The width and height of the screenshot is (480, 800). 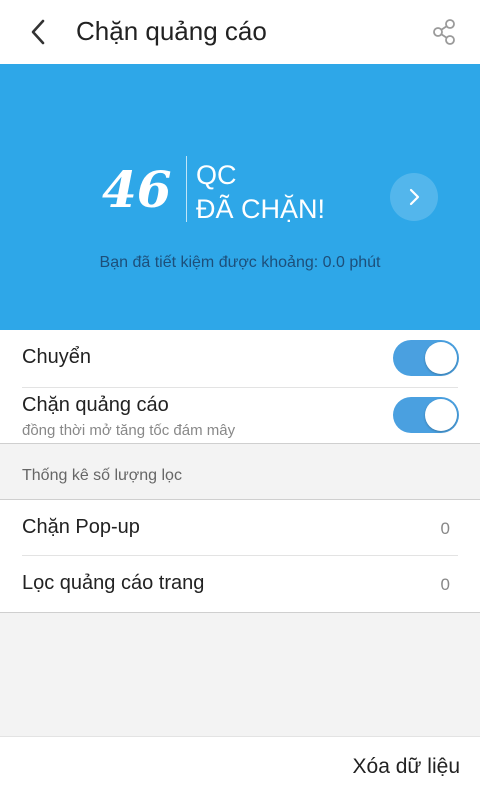 I want to click on stat-value-page-ads: 0, so click(x=445, y=584).